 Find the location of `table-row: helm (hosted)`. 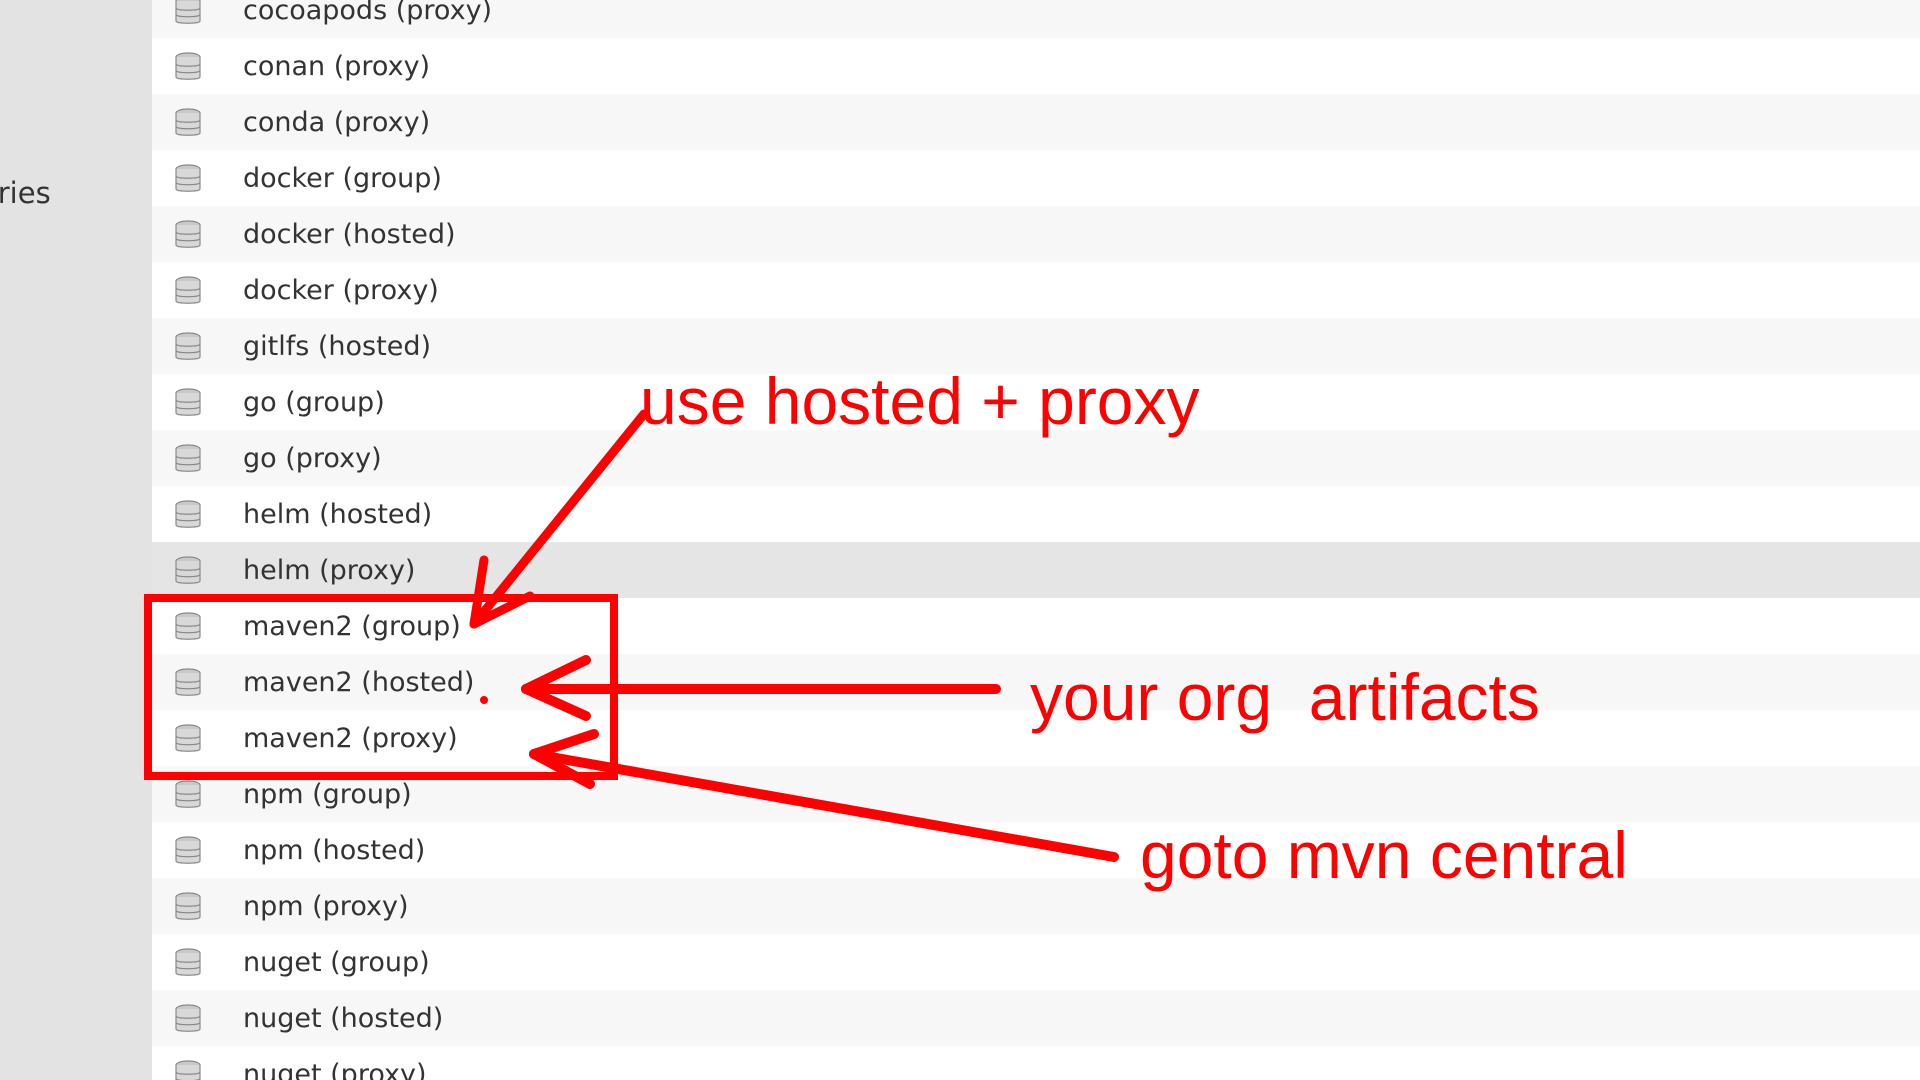

table-row: helm (hosted) is located at coordinates (1036, 514).